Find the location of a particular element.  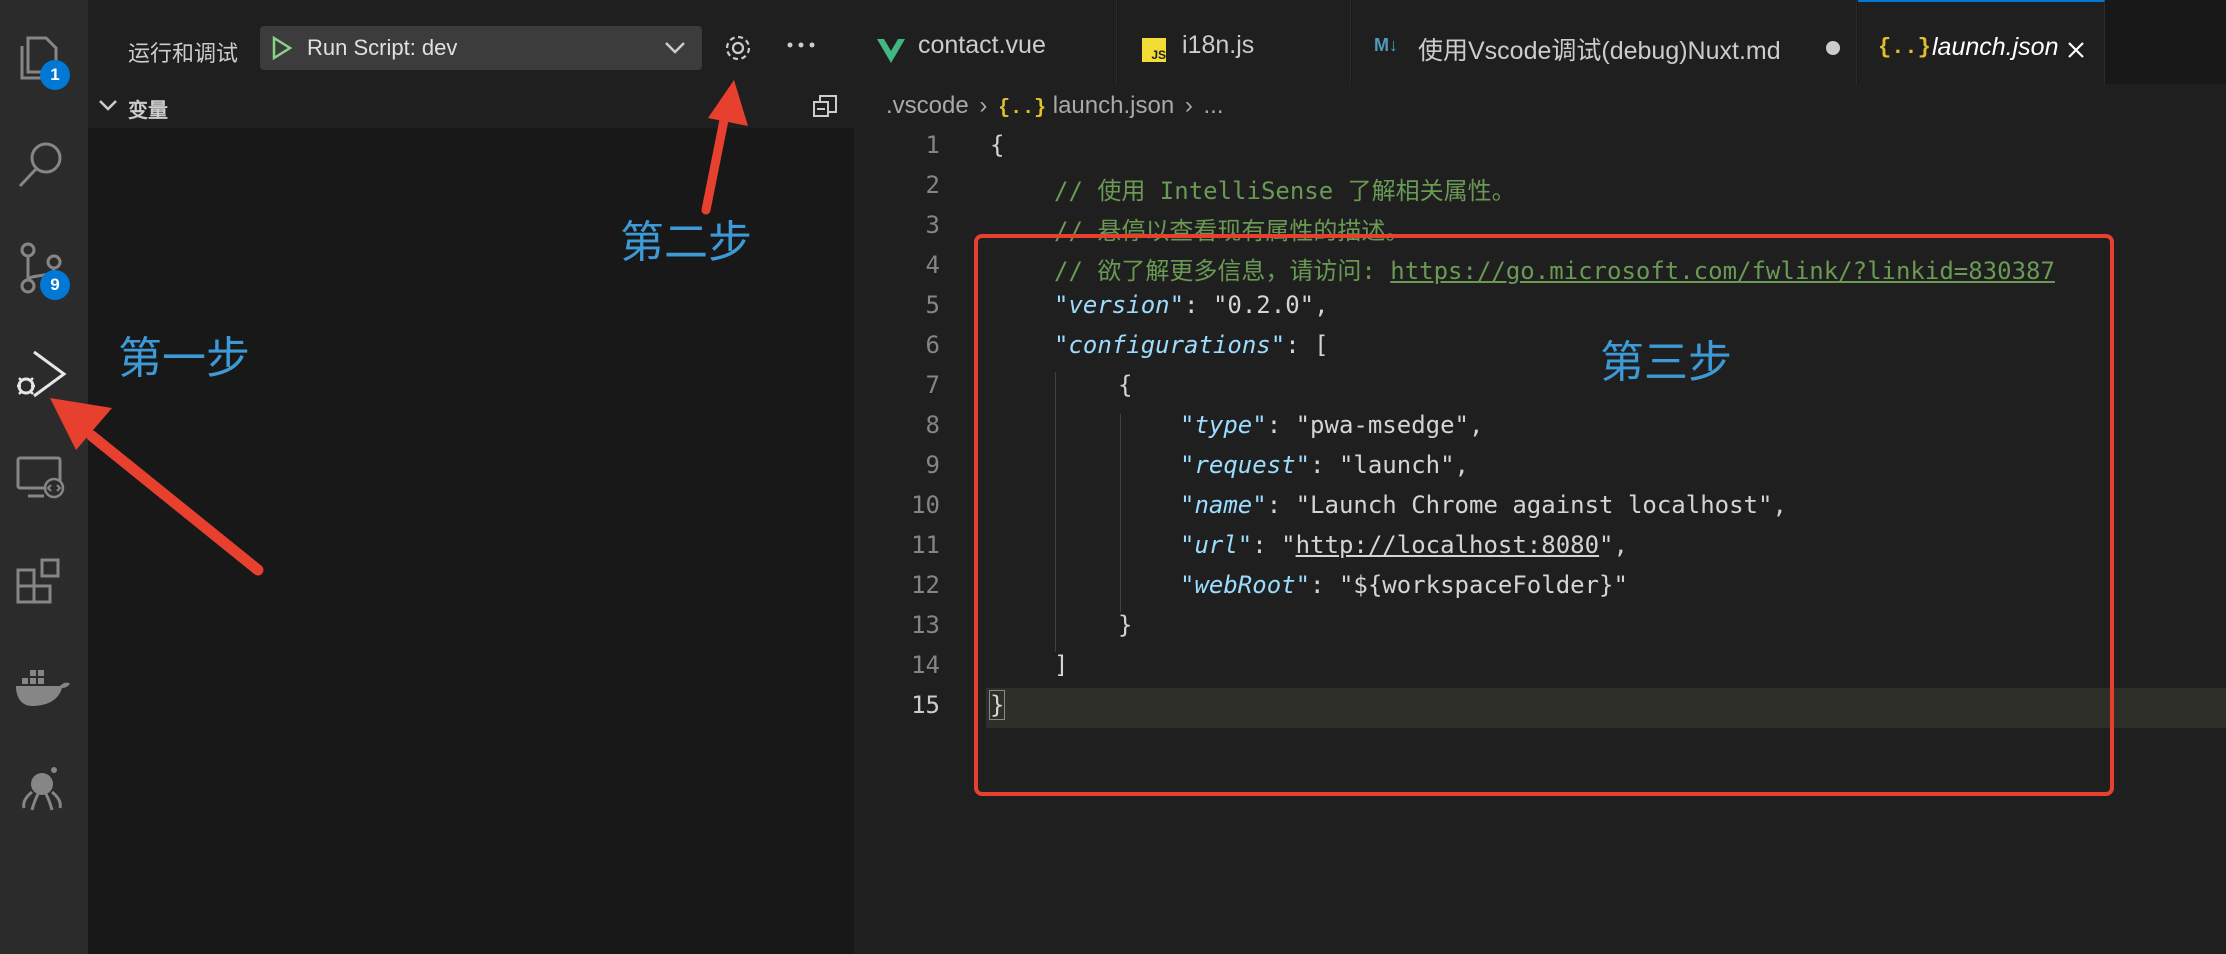

tab-label: 使用Vscode调试(debug)Nuxt.md is located at coordinates (1599, 51).